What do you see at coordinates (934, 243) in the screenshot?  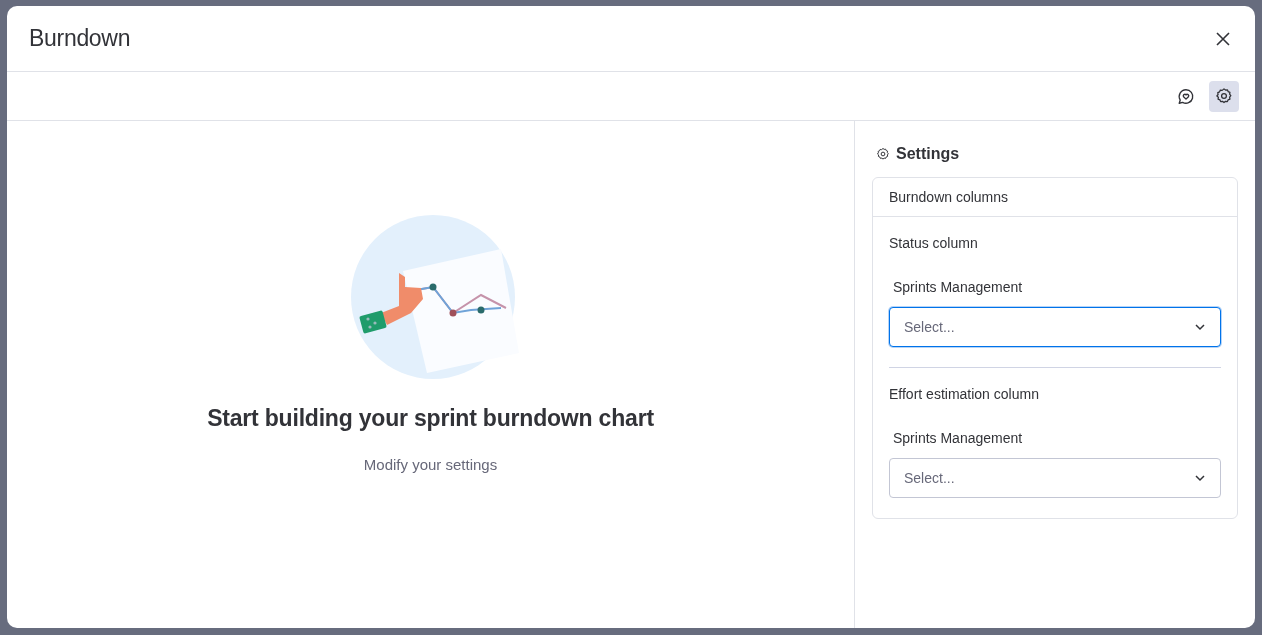 I see `field-label: Status column` at bounding box center [934, 243].